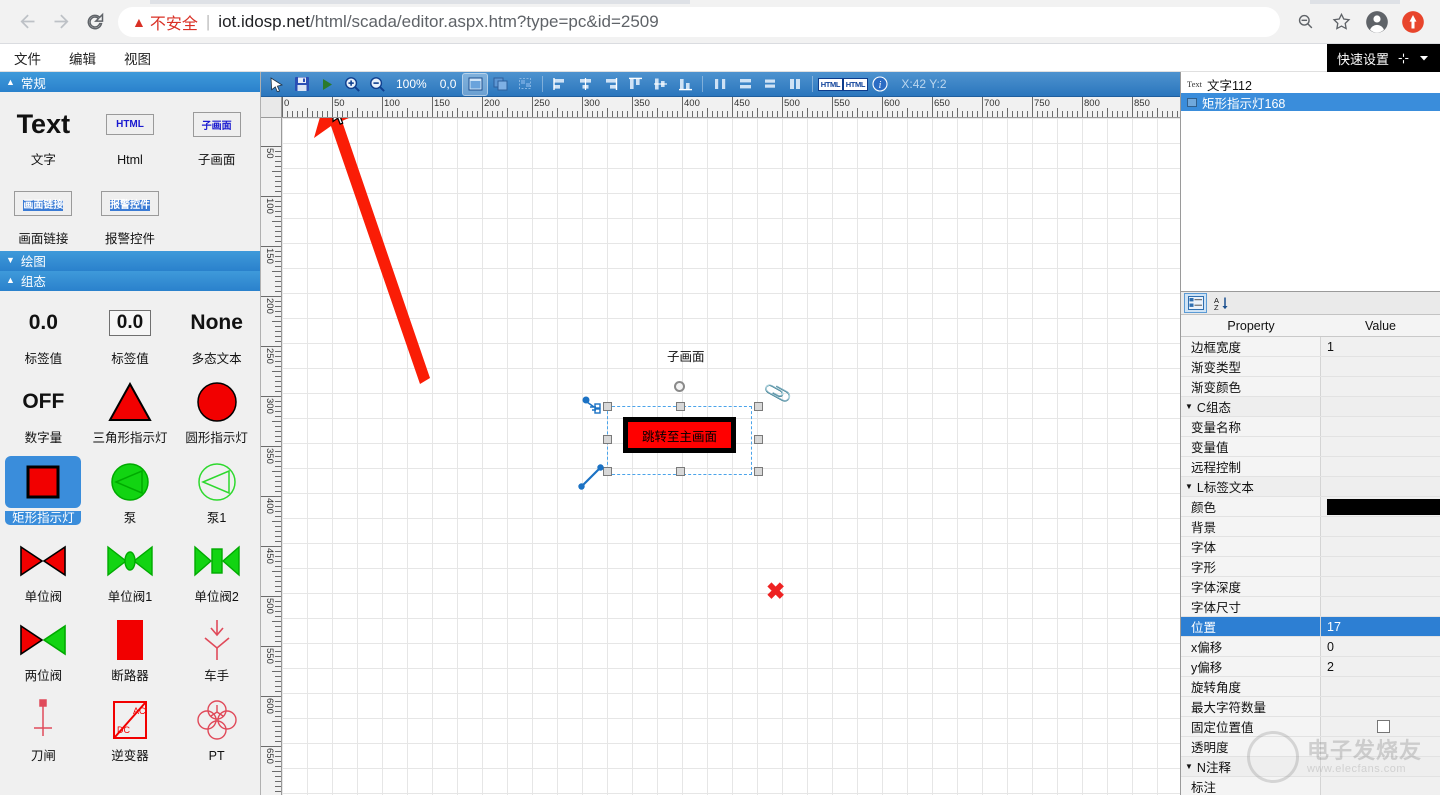  What do you see at coordinates (770, 84) in the screenshot?
I see `same-height-button` at bounding box center [770, 84].